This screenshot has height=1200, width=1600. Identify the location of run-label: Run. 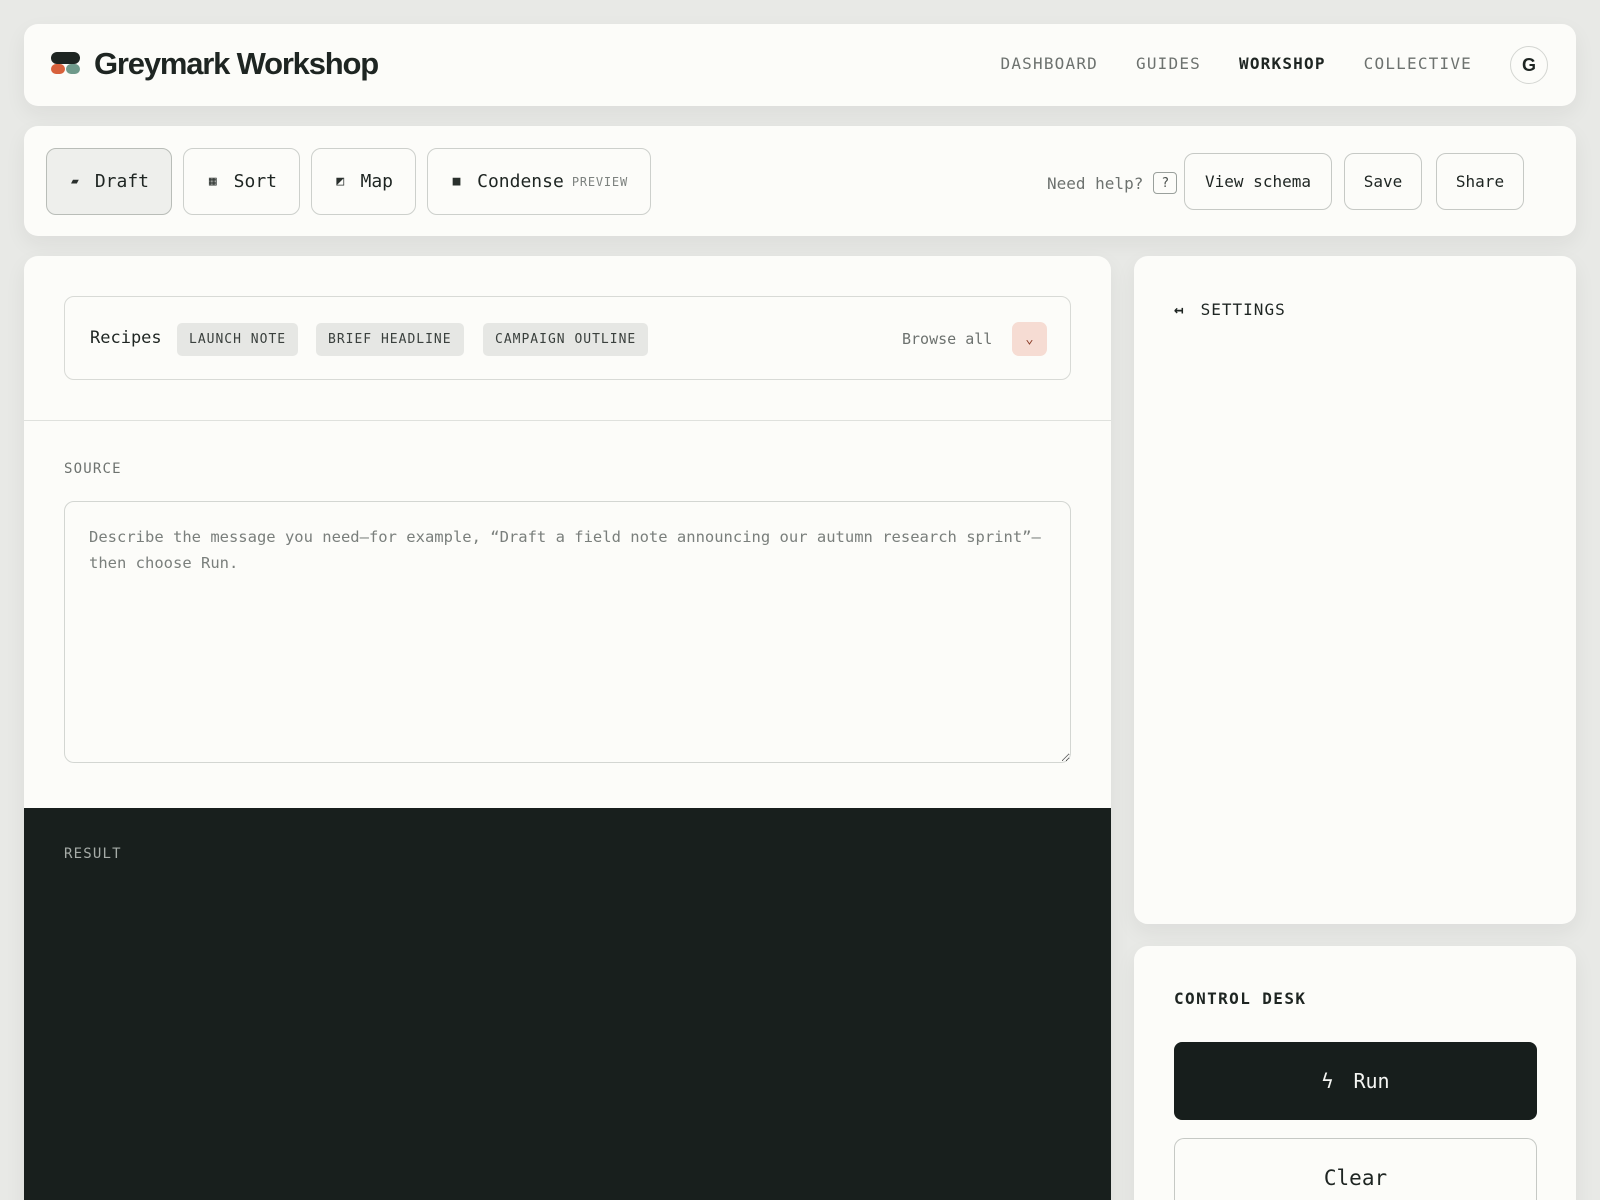
(1371, 1081).